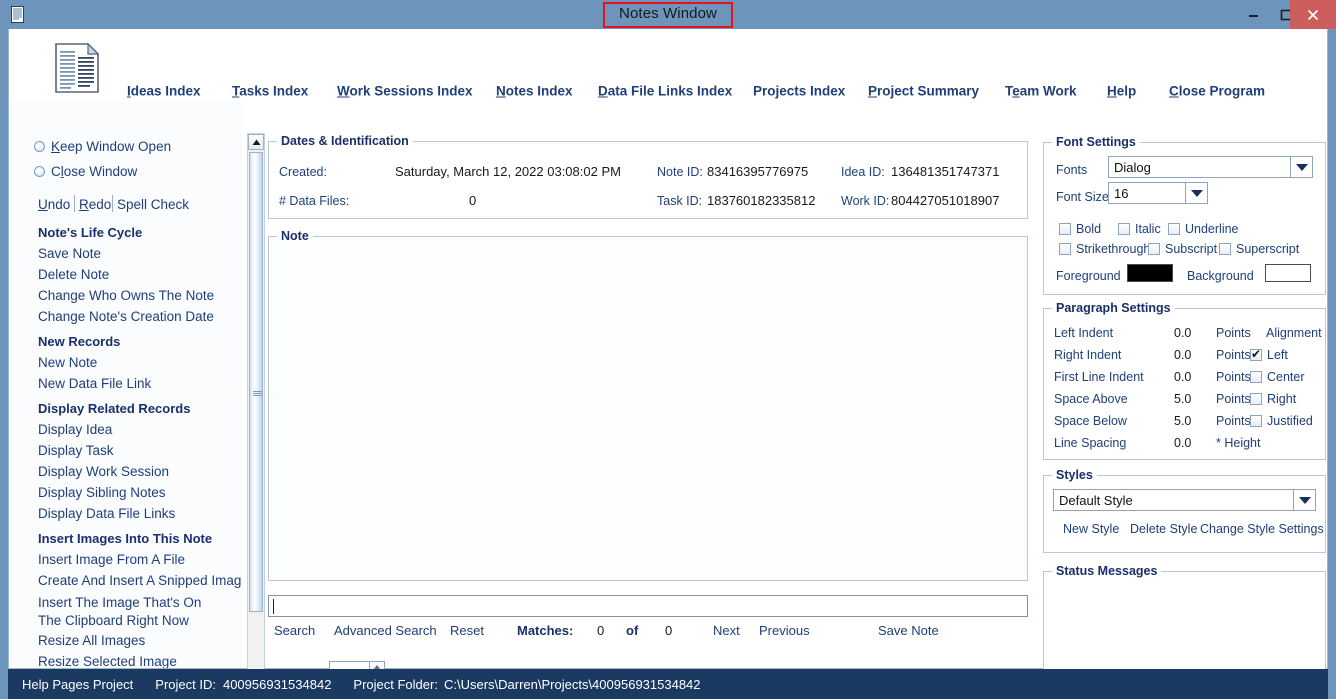 This screenshot has height=699, width=1336. What do you see at coordinates (1262, 529) in the screenshot?
I see `change-style-settings-button: Change Style Settings` at bounding box center [1262, 529].